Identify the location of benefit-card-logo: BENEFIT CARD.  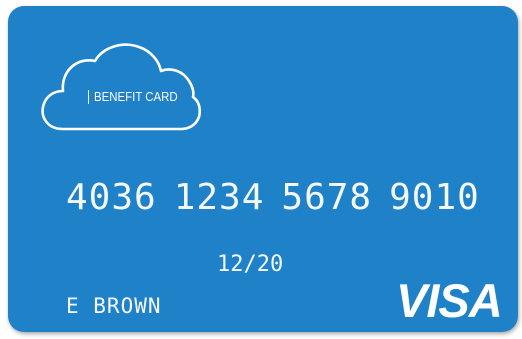
(121, 88).